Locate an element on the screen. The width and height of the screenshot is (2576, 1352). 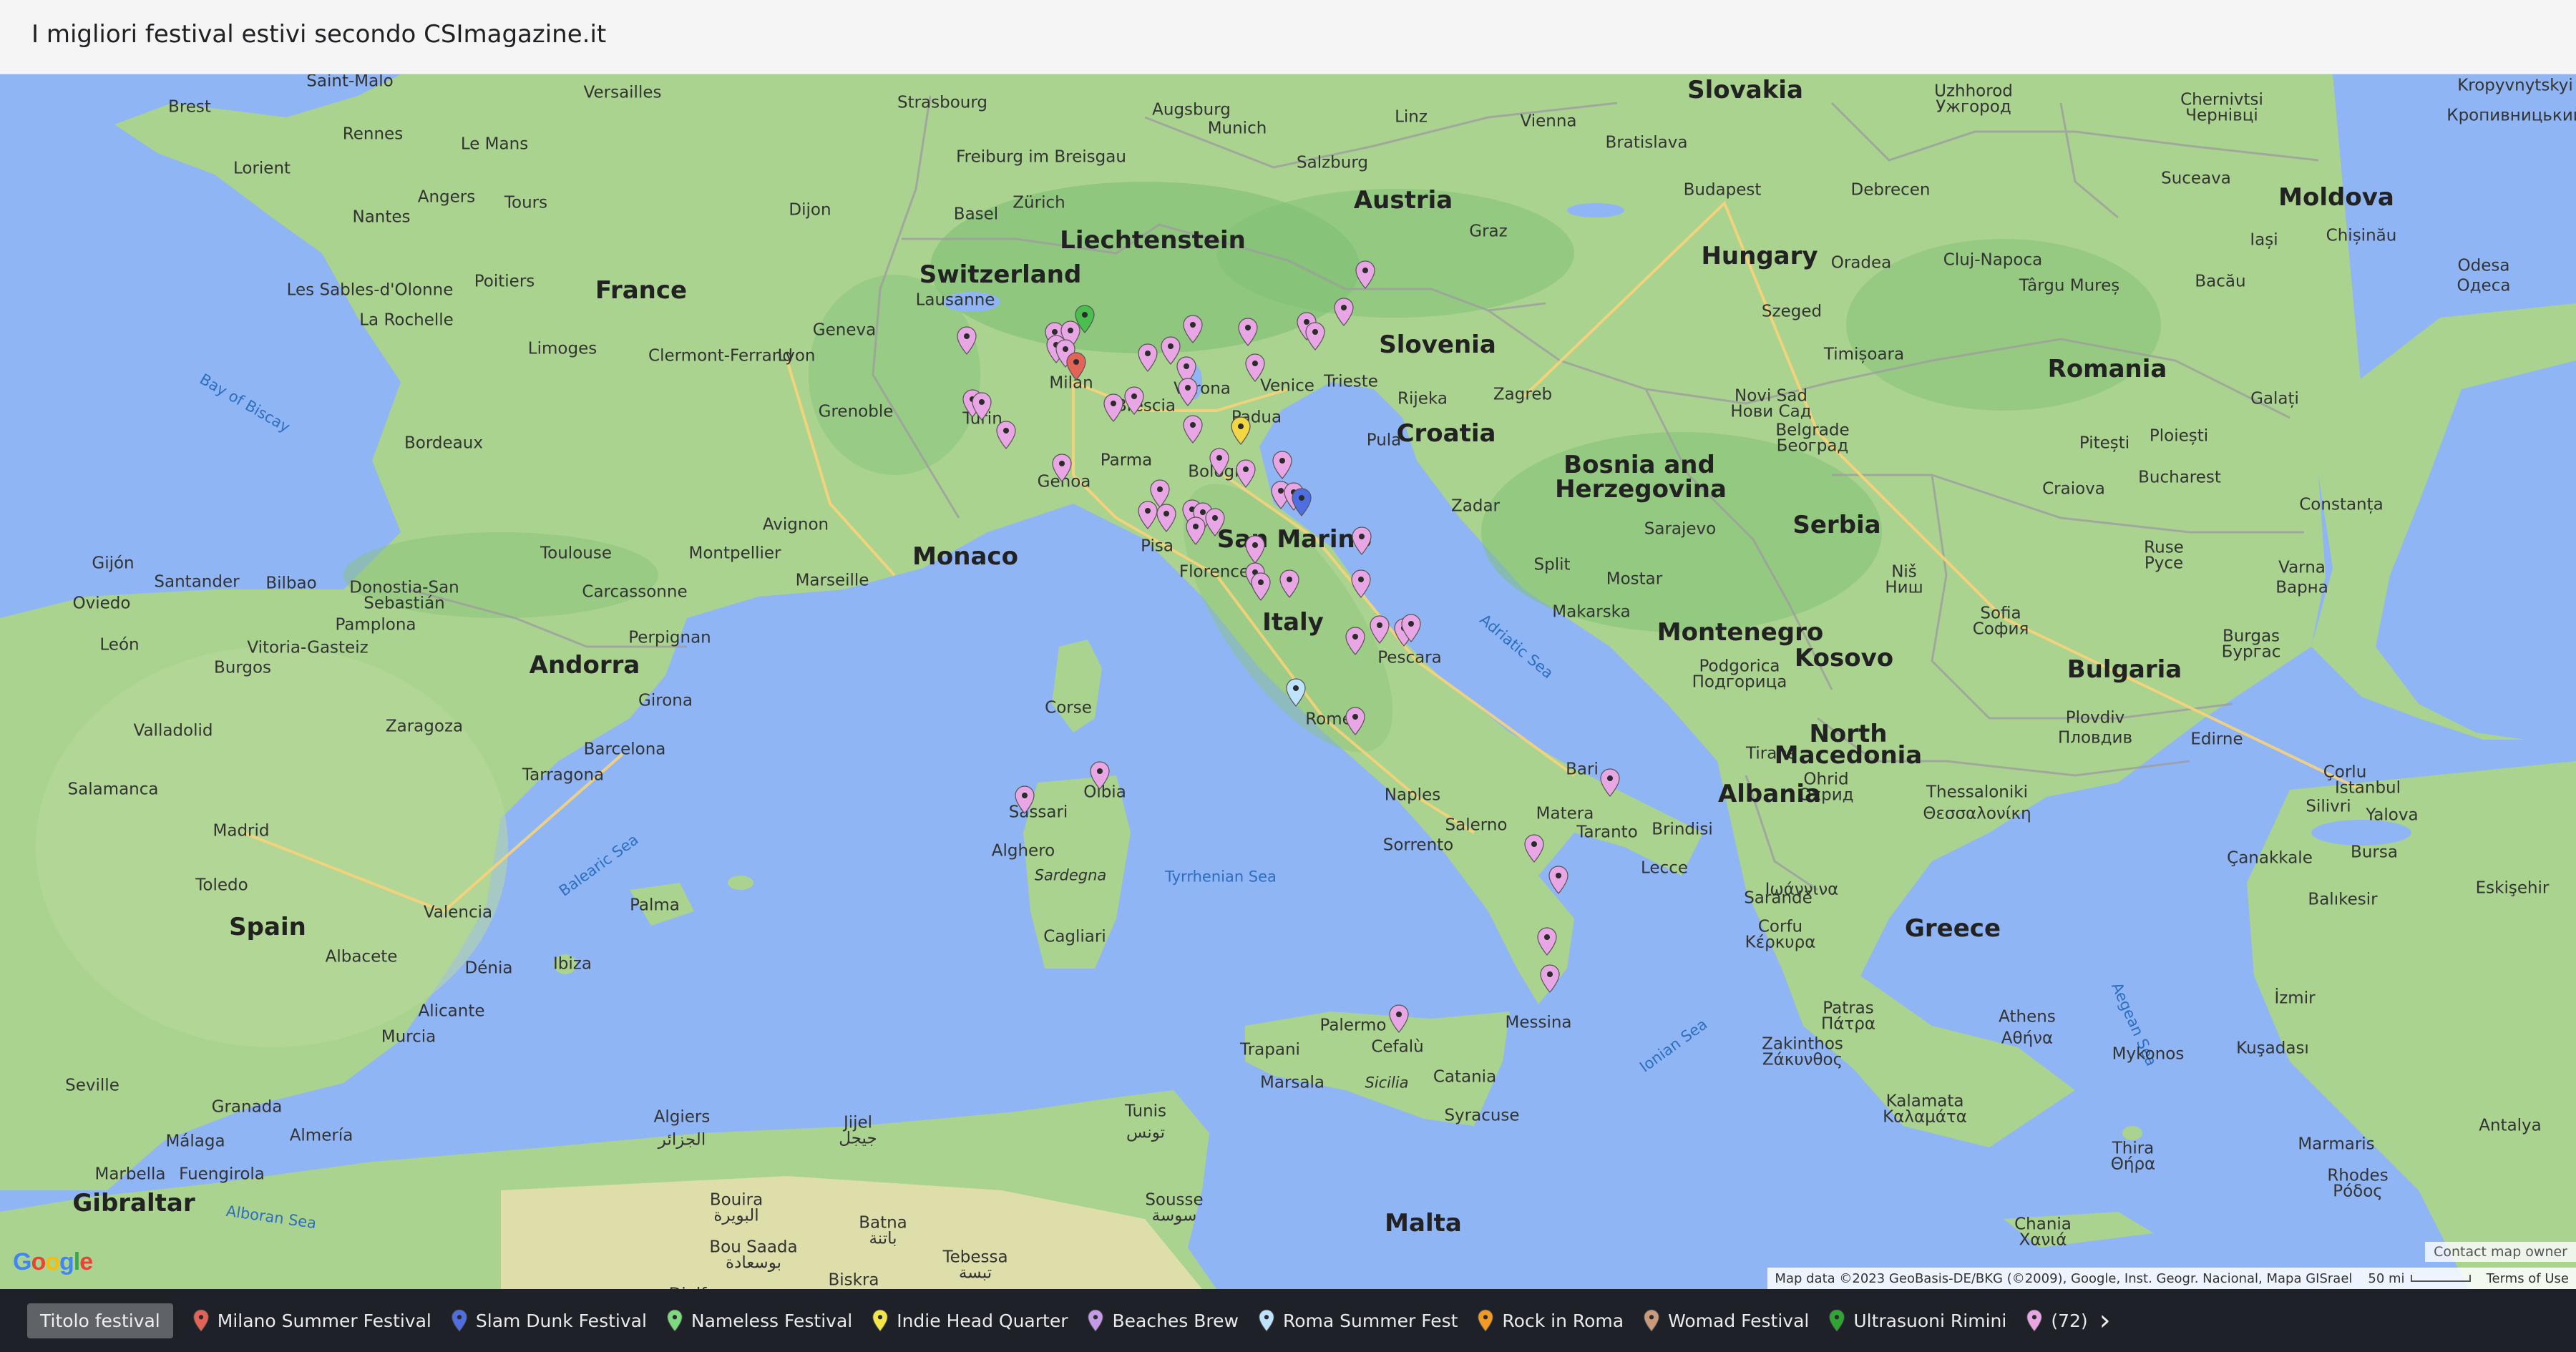
city-label: Варна is located at coordinates (2301, 588).